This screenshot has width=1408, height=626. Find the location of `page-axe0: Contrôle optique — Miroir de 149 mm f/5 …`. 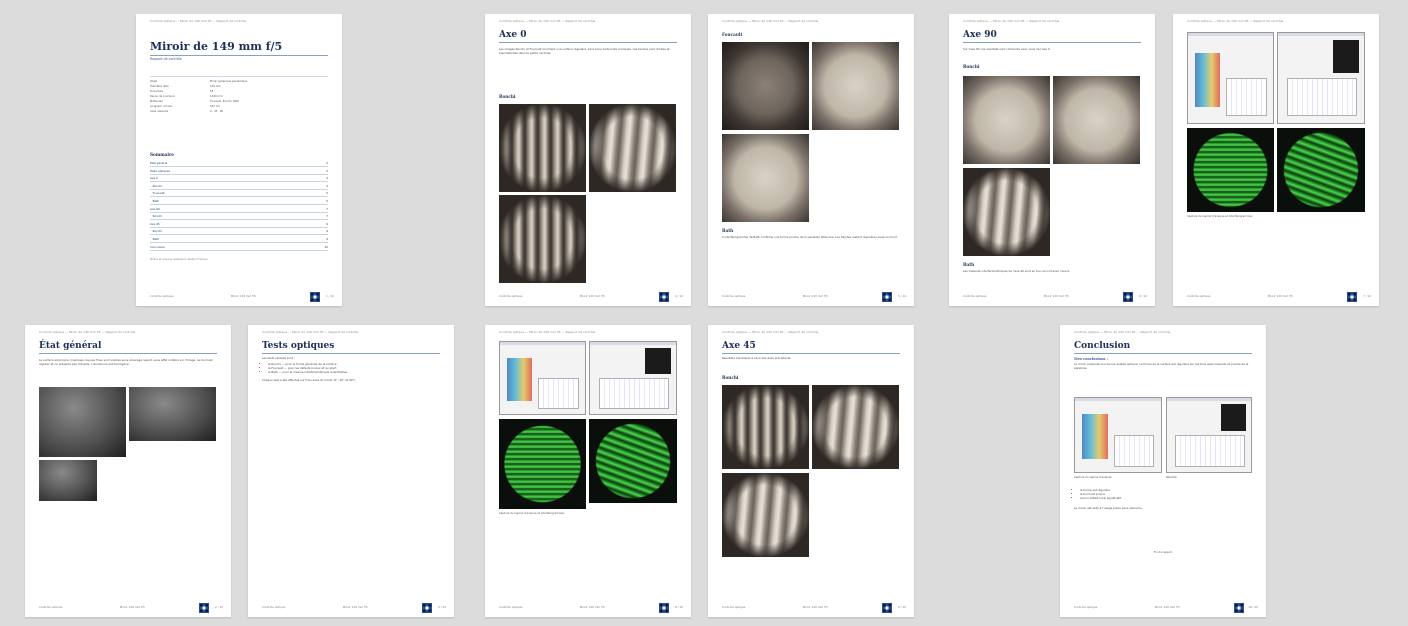

page-axe0: Contrôle optique — Miroir de 149 mm f/5 … is located at coordinates (588, 160).